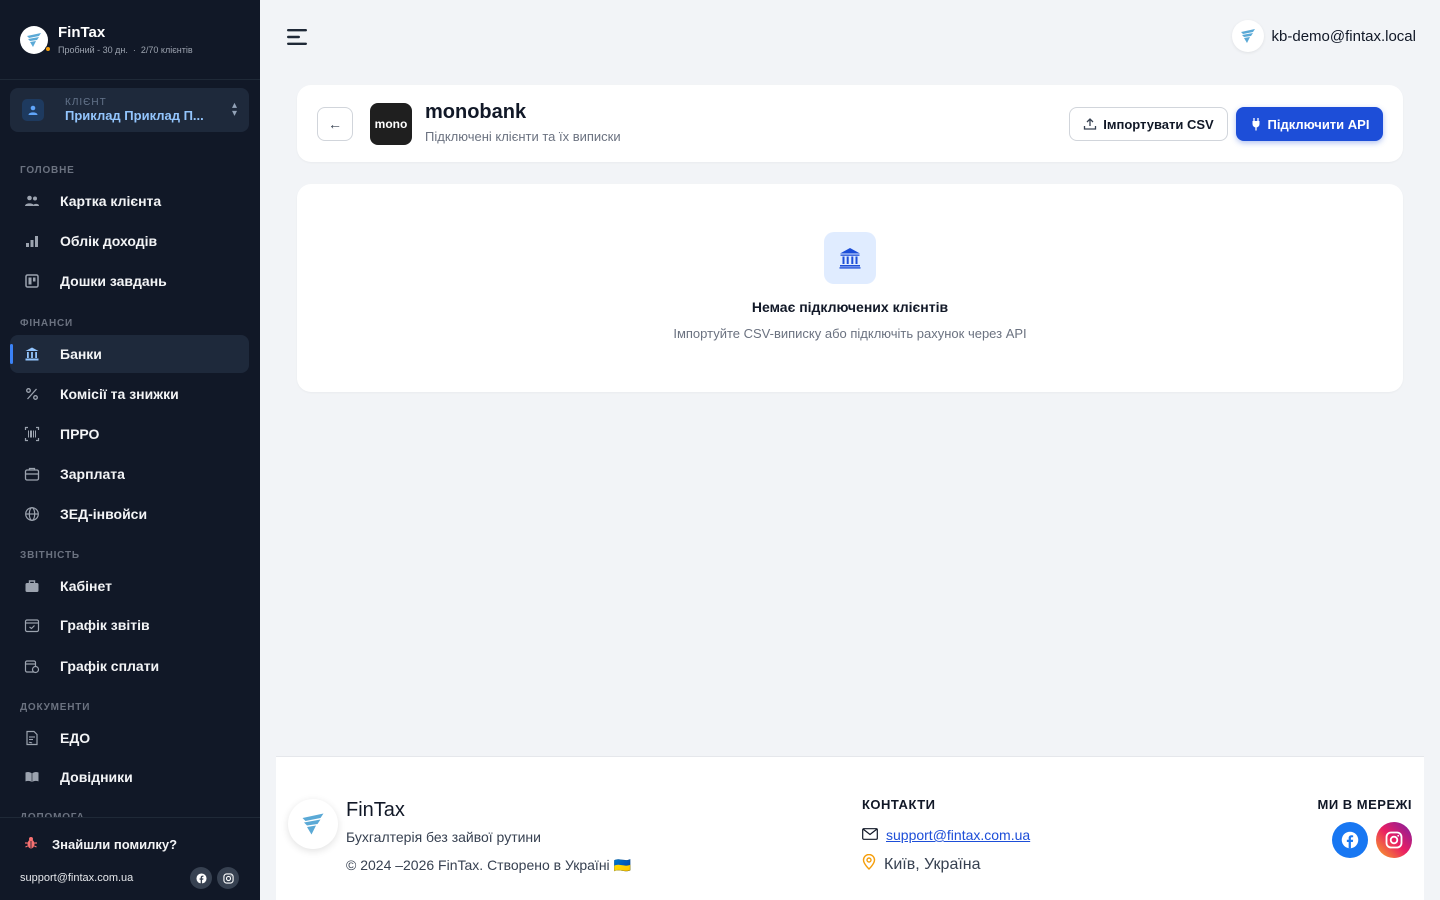 The image size is (1440, 900). Describe the element at coordinates (111, 201) in the screenshot. I see `sidebar-item-label: Картка клієнта` at that location.